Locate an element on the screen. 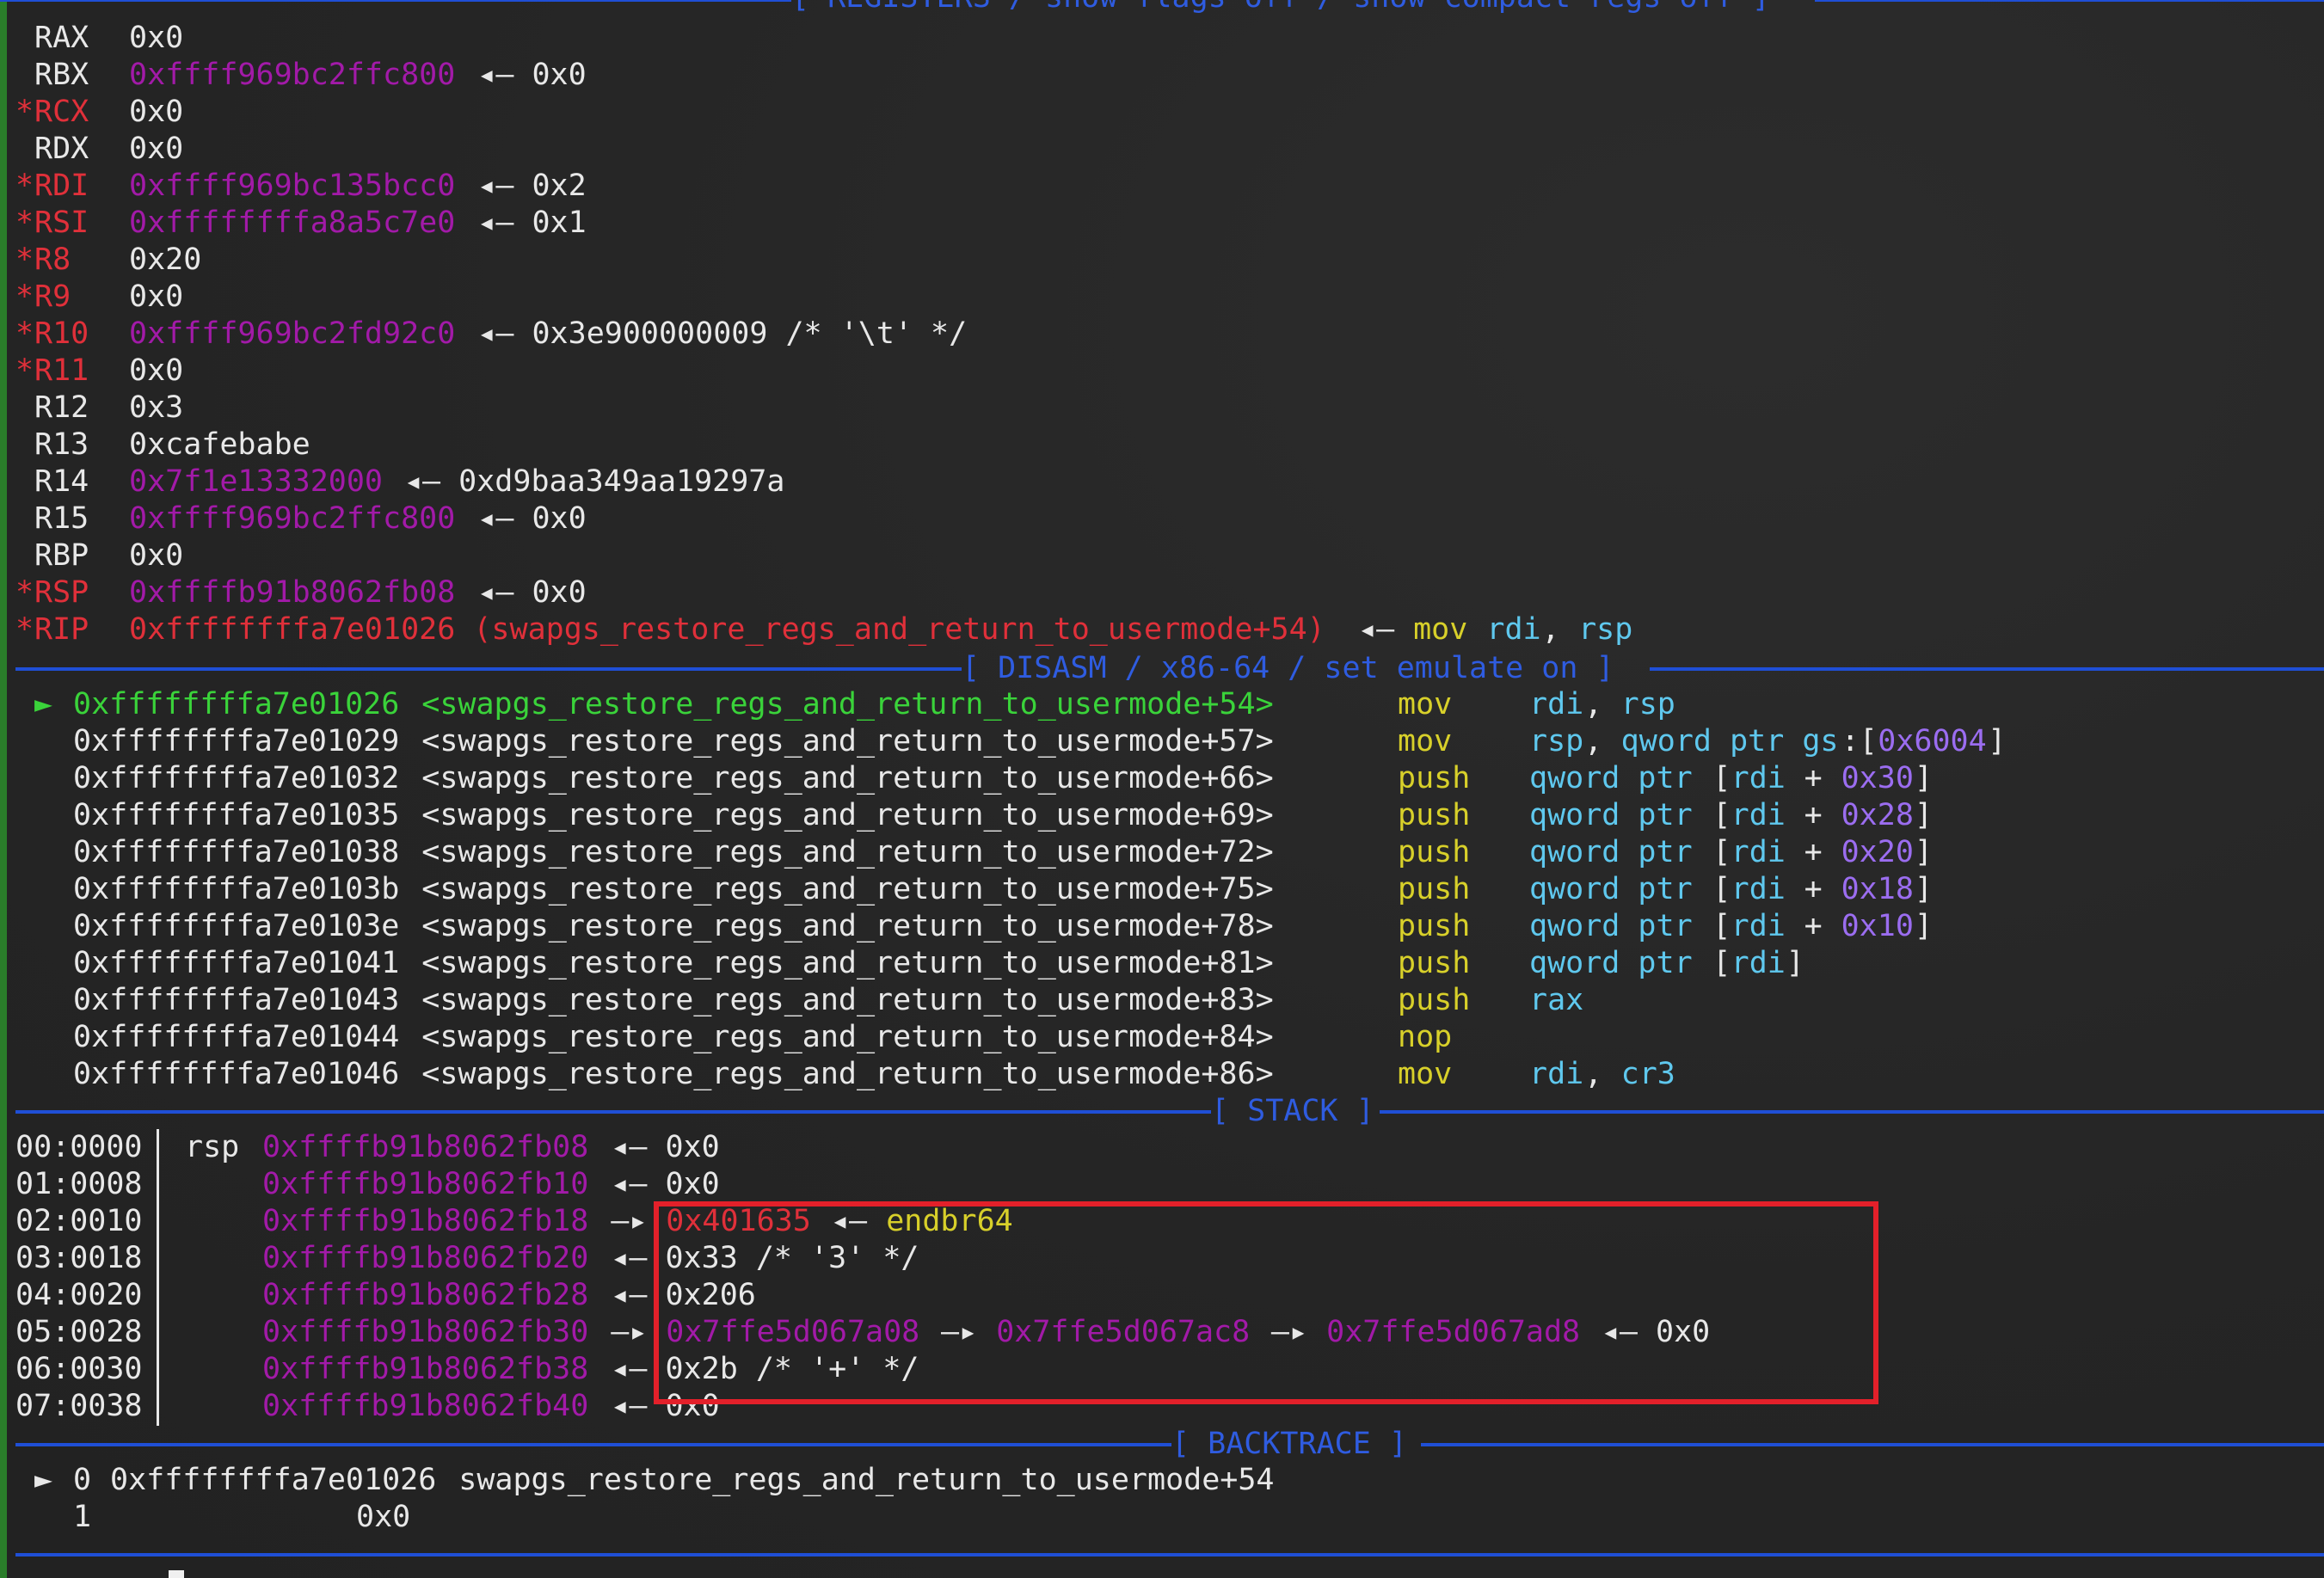 Image resolution: width=2324 pixels, height=1578 pixels. register-name: RBP is located at coordinates (61, 555).